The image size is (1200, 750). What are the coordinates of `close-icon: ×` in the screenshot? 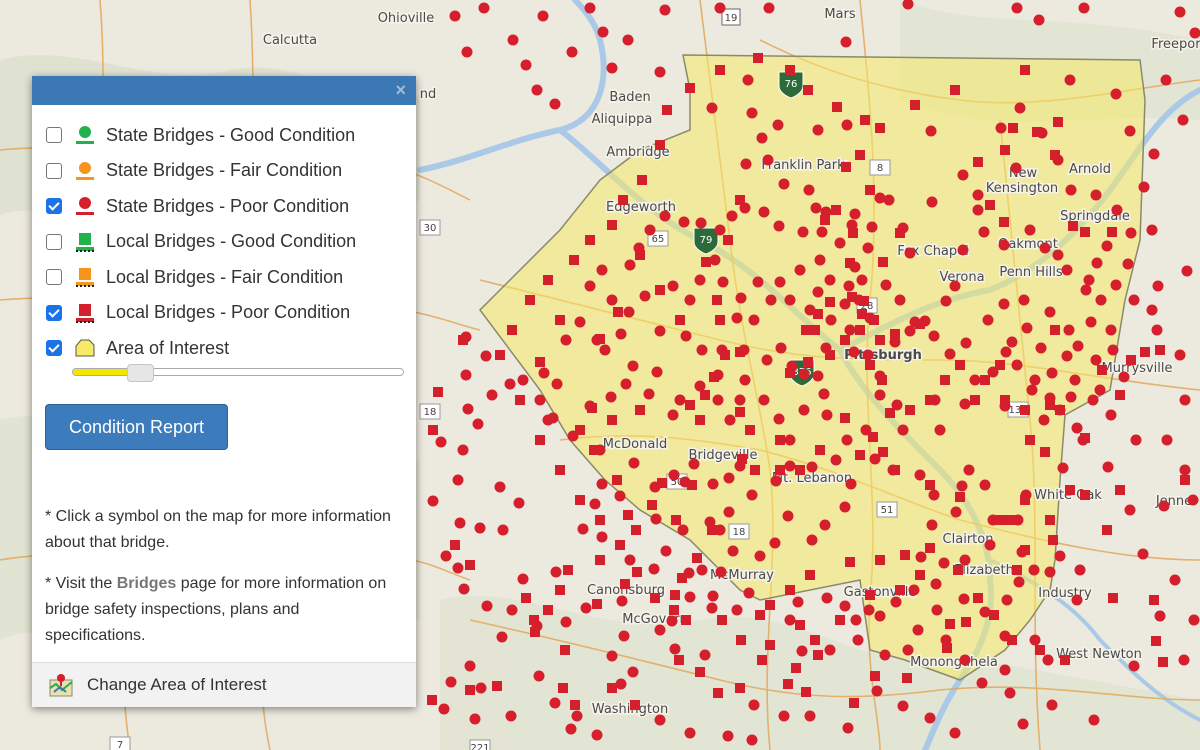 It's located at (400, 90).